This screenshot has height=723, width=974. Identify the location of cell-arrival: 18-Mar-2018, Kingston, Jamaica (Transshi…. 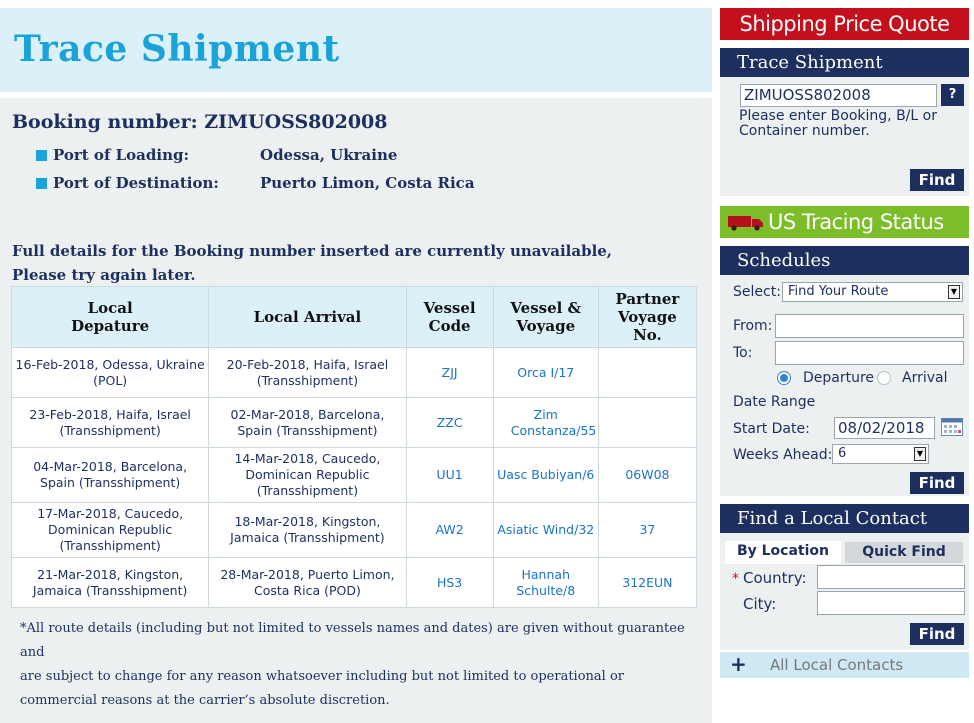
(307, 530).